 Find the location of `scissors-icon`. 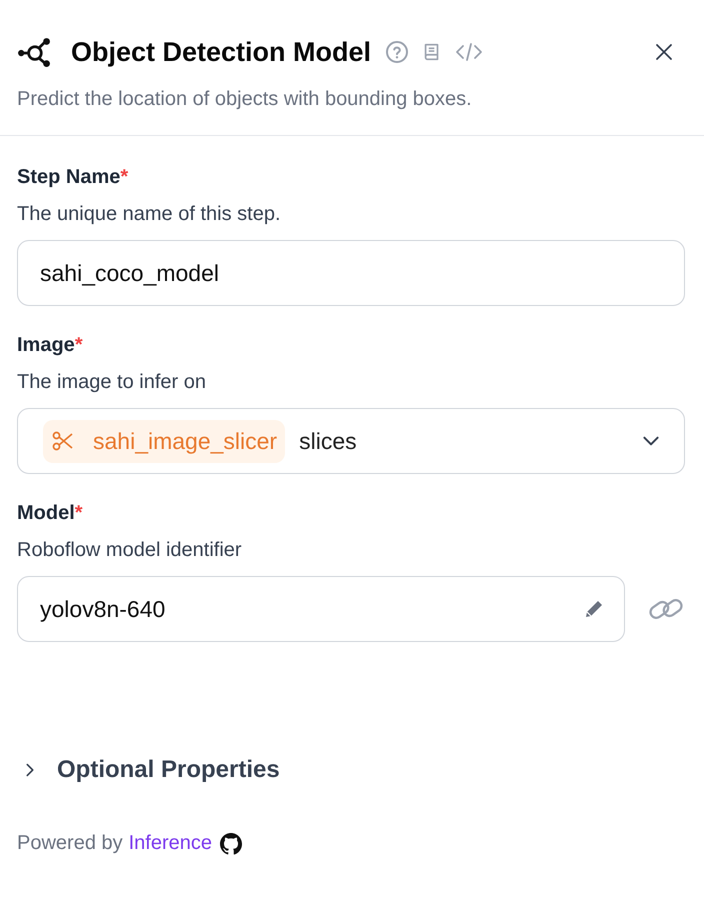

scissors-icon is located at coordinates (63, 441).